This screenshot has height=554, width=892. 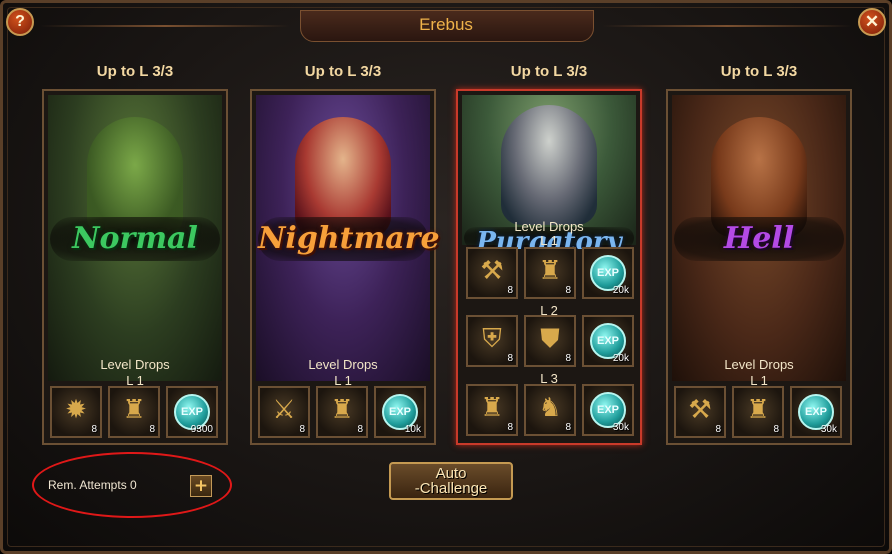 What do you see at coordinates (400, 412) in the screenshot?
I see `drop-slot: EXP 10k` at bounding box center [400, 412].